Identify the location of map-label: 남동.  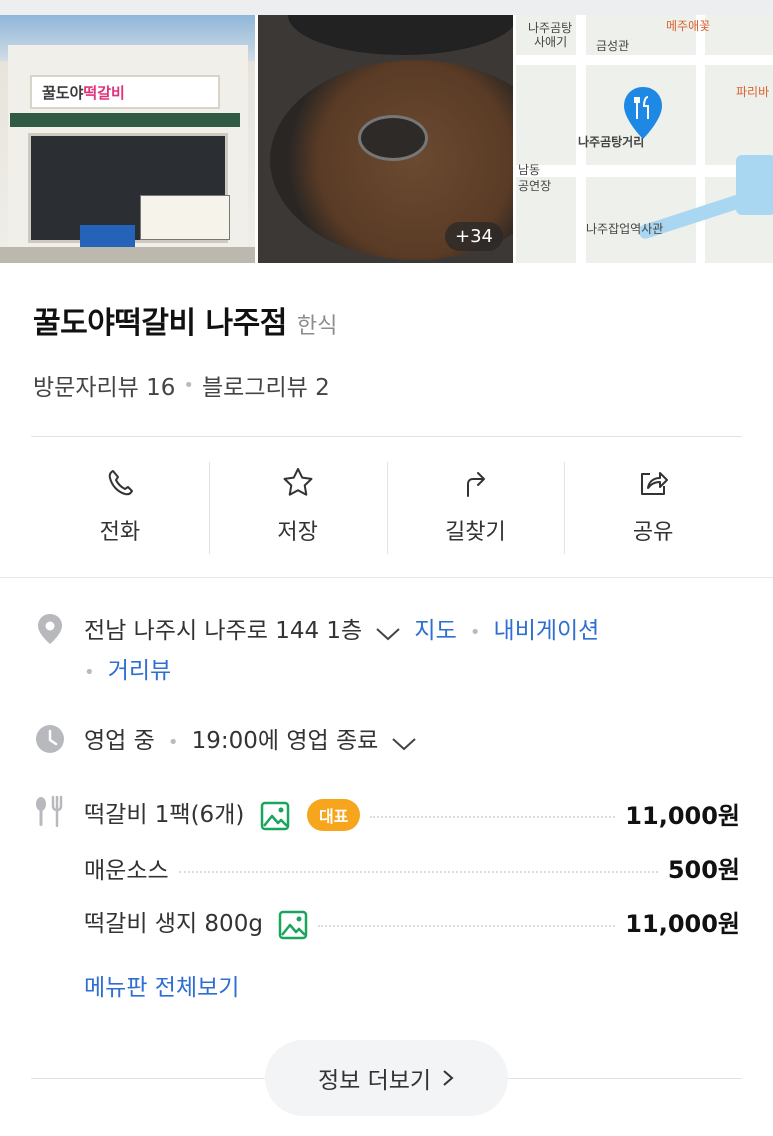
(529, 170).